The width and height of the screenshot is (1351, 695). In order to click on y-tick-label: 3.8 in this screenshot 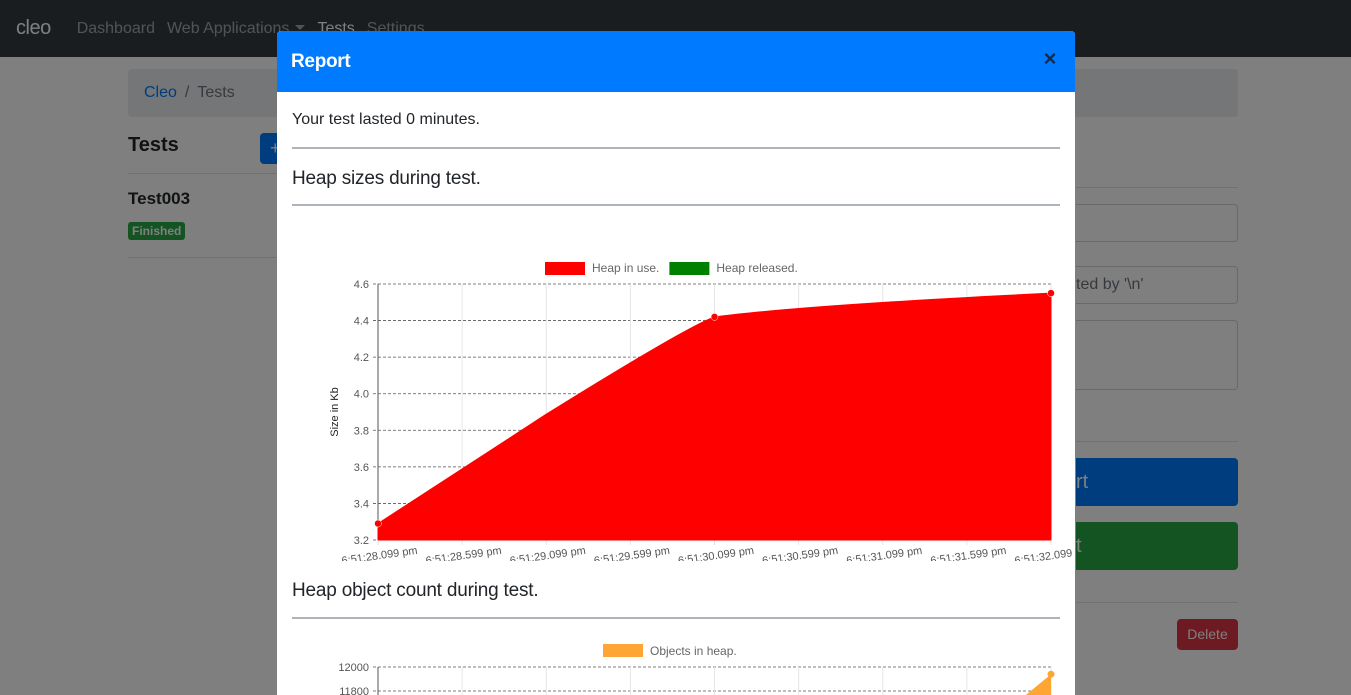, I will do `click(361, 431)`.